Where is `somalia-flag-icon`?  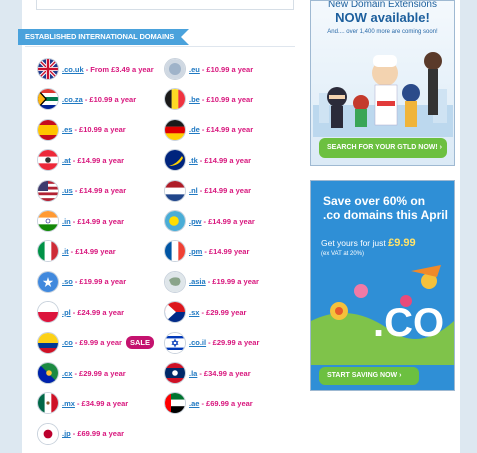
somalia-flag-icon is located at coordinates (48, 281).